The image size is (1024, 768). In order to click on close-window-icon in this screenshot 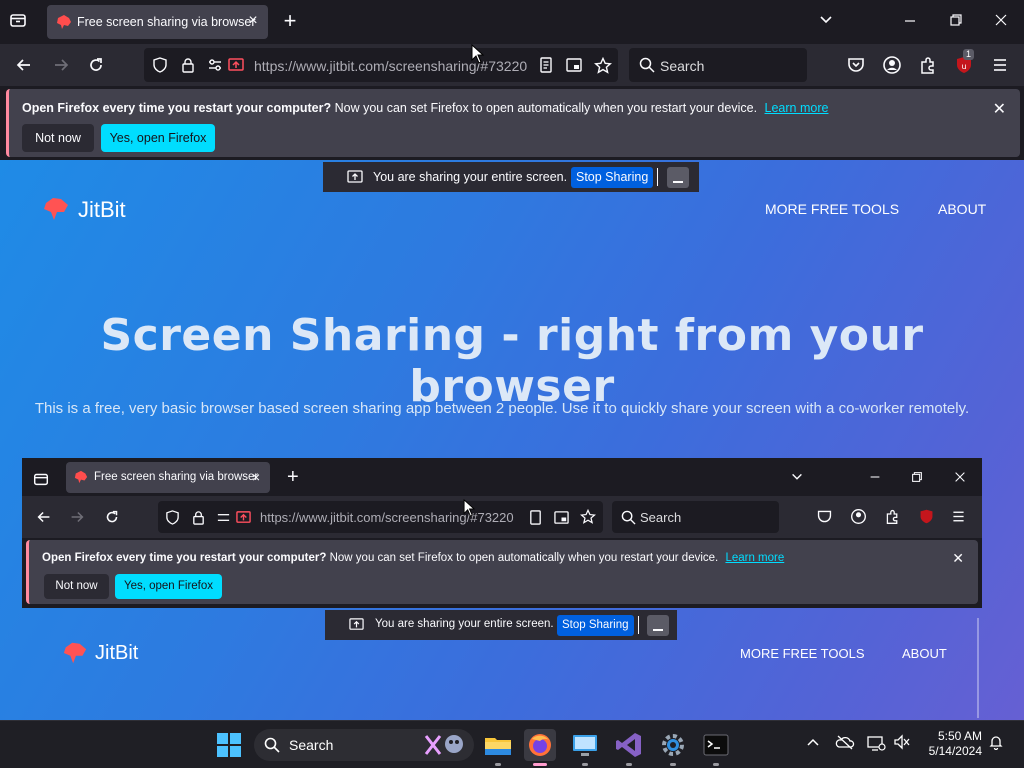, I will do `click(1001, 22)`.